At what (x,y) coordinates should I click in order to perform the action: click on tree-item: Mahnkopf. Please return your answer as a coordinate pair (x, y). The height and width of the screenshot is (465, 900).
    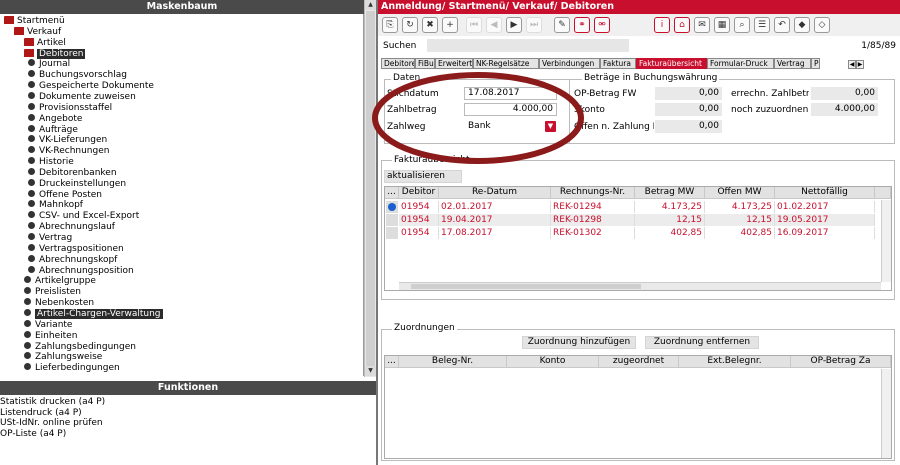
    Looking at the image, I should click on (55, 205).